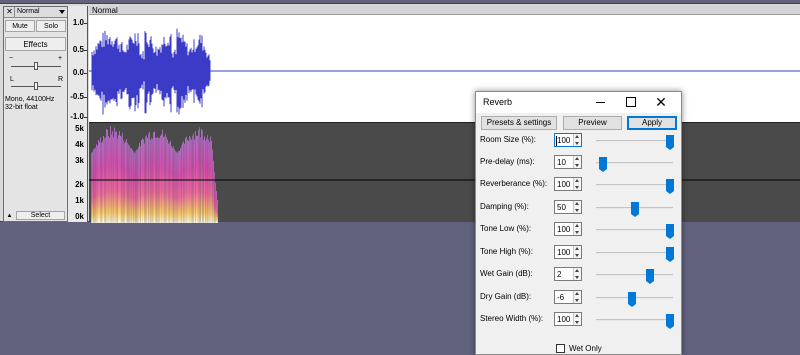 The height and width of the screenshot is (355, 800). What do you see at coordinates (51, 26) in the screenshot?
I see `solo-button: Solo` at bounding box center [51, 26].